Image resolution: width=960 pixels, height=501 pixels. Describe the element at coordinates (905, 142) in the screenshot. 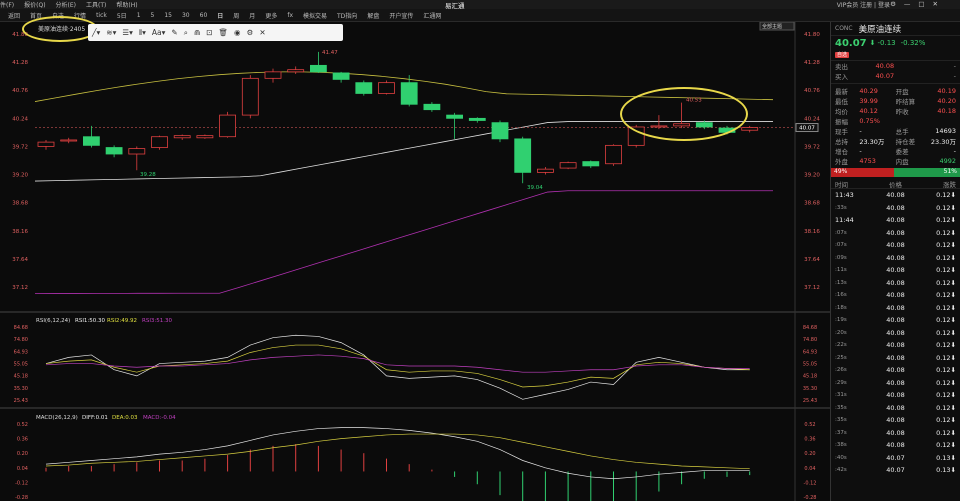

I see `stats-cell: 持仓差` at that location.